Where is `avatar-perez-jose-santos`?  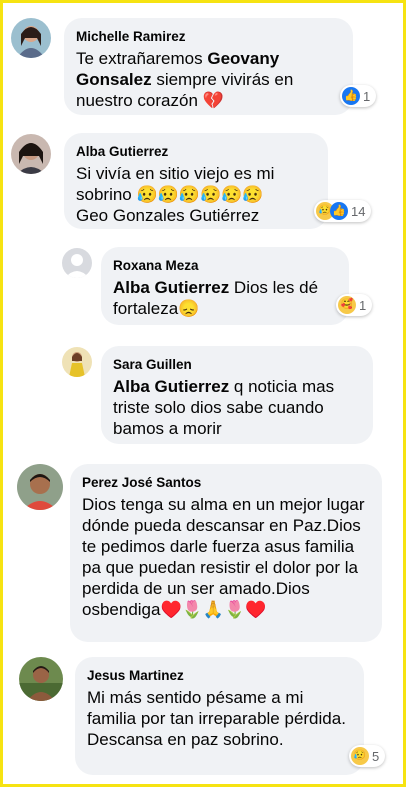
avatar-perez-jose-santos is located at coordinates (40, 487).